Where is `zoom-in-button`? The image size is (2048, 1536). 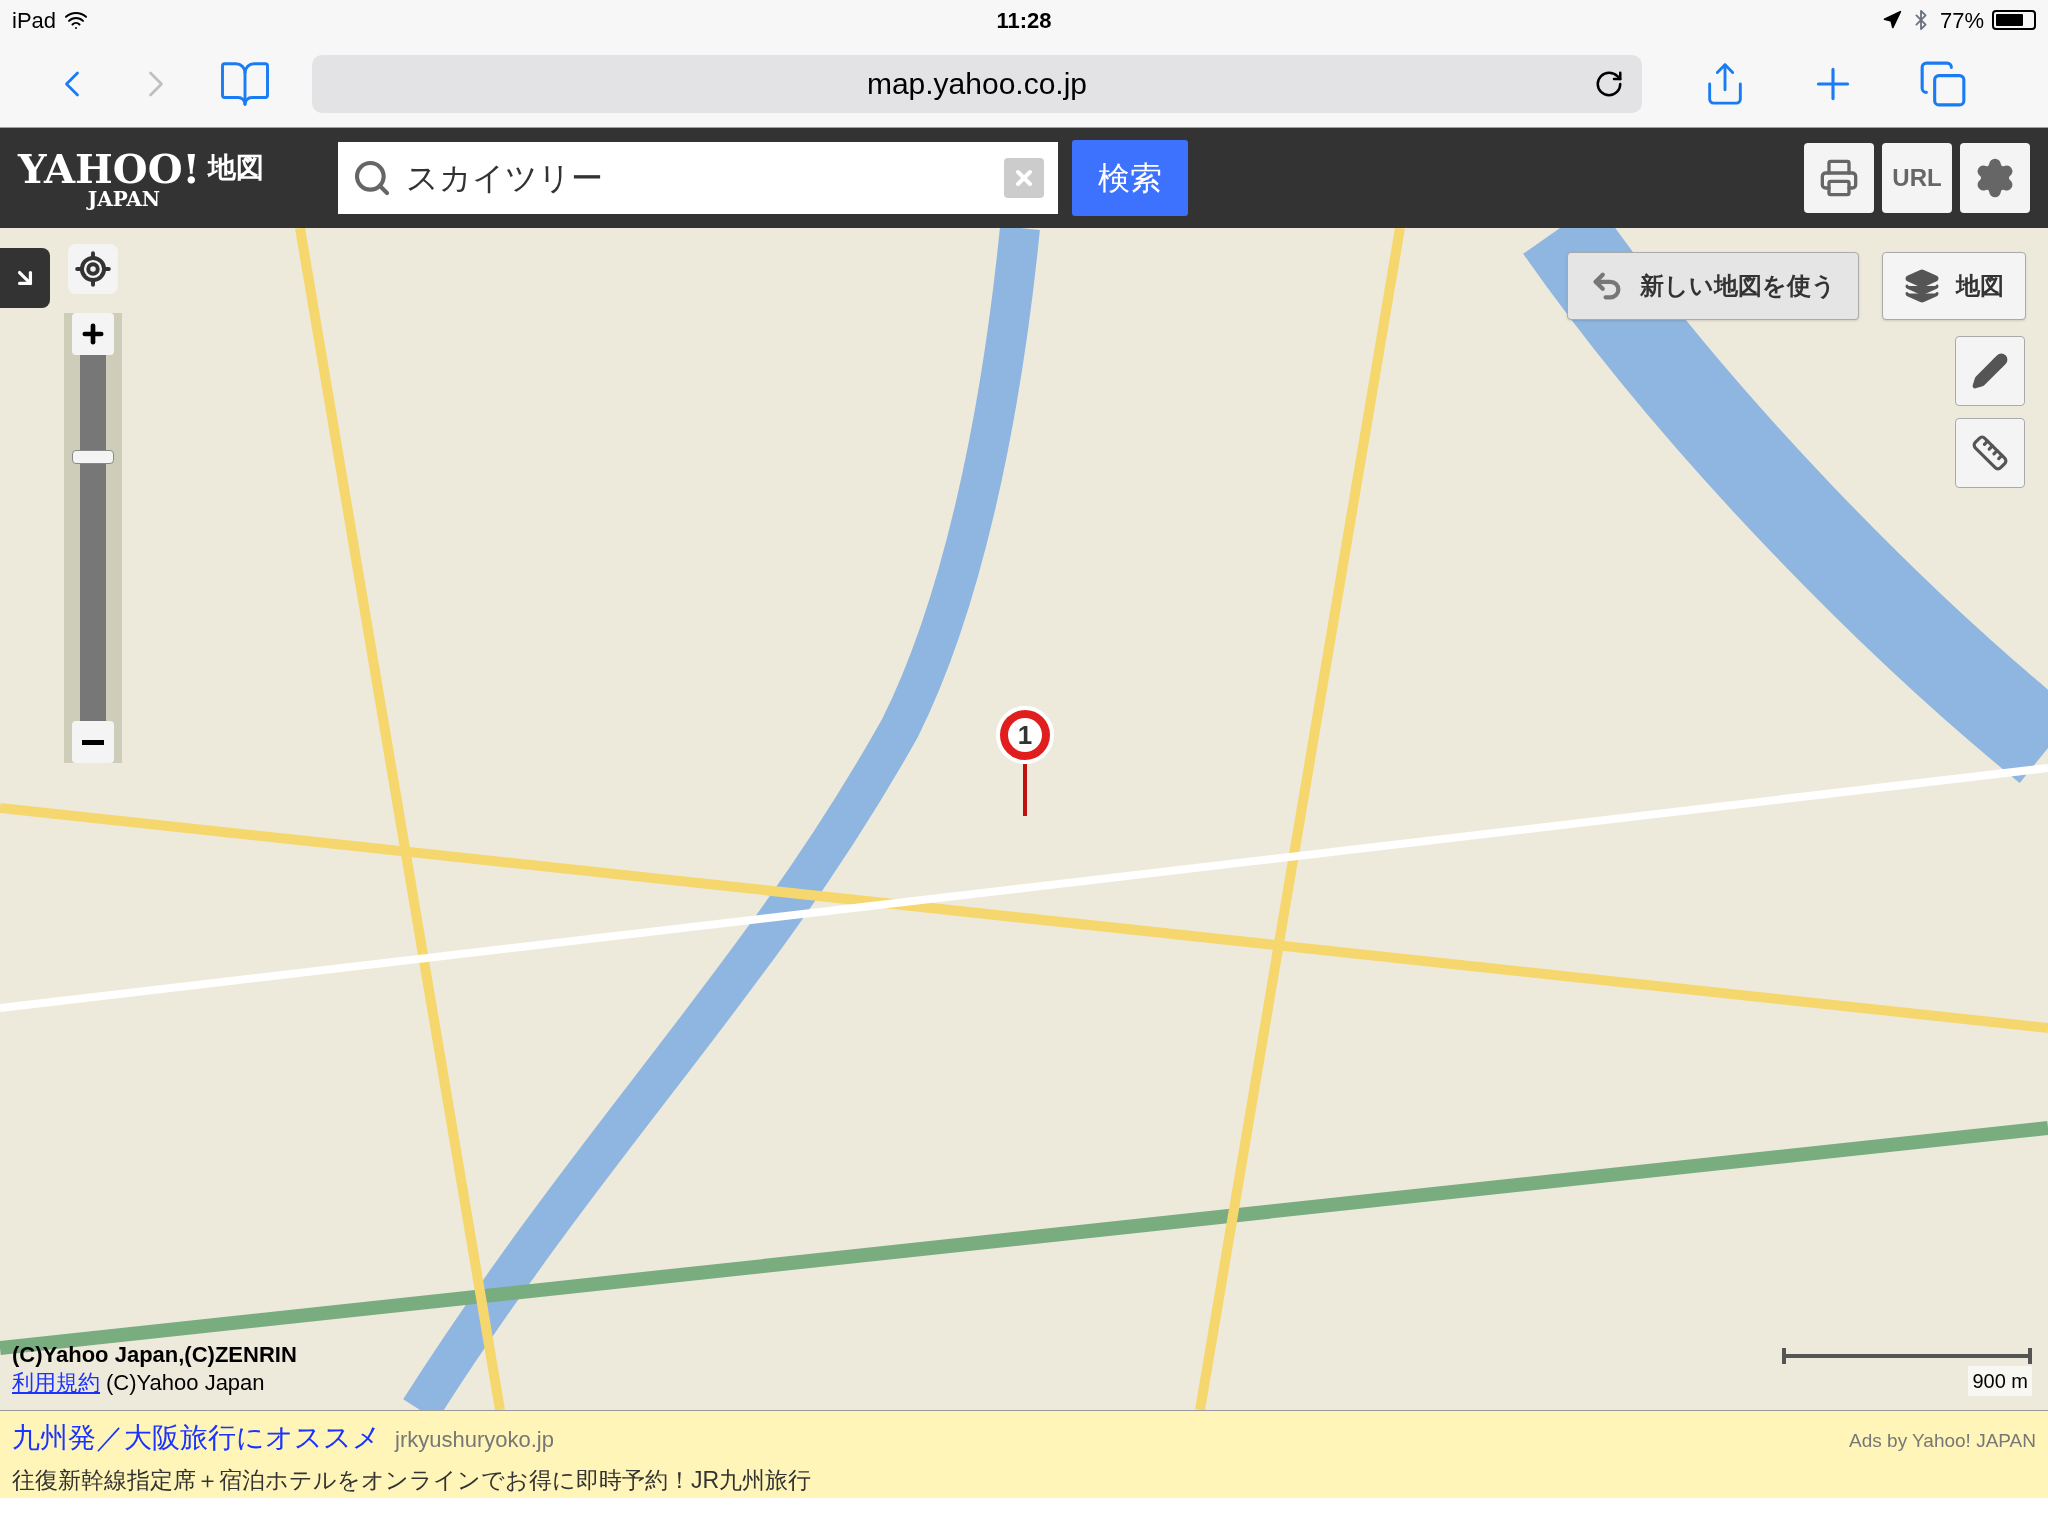 zoom-in-button is located at coordinates (93, 334).